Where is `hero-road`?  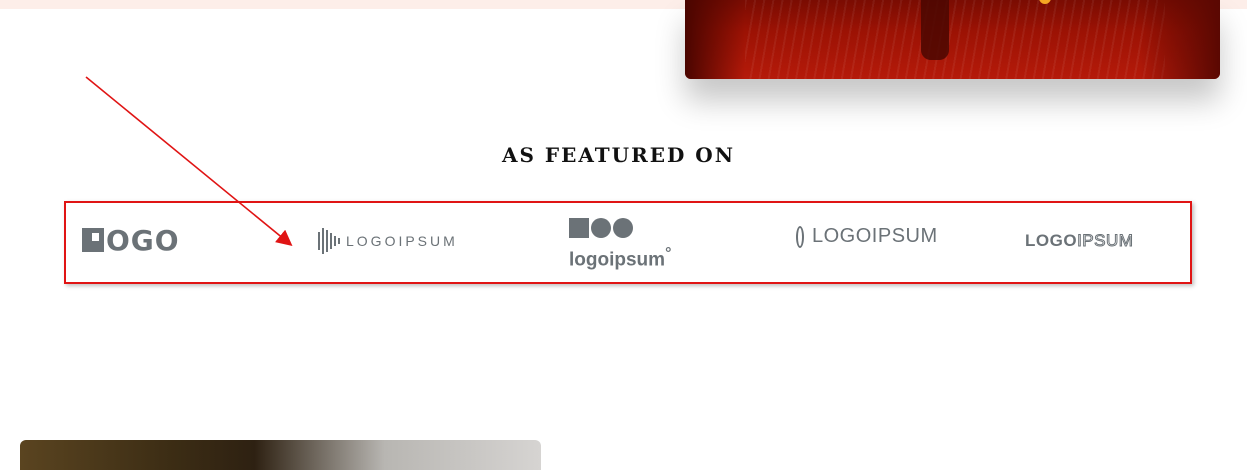 hero-road is located at coordinates (955, 39).